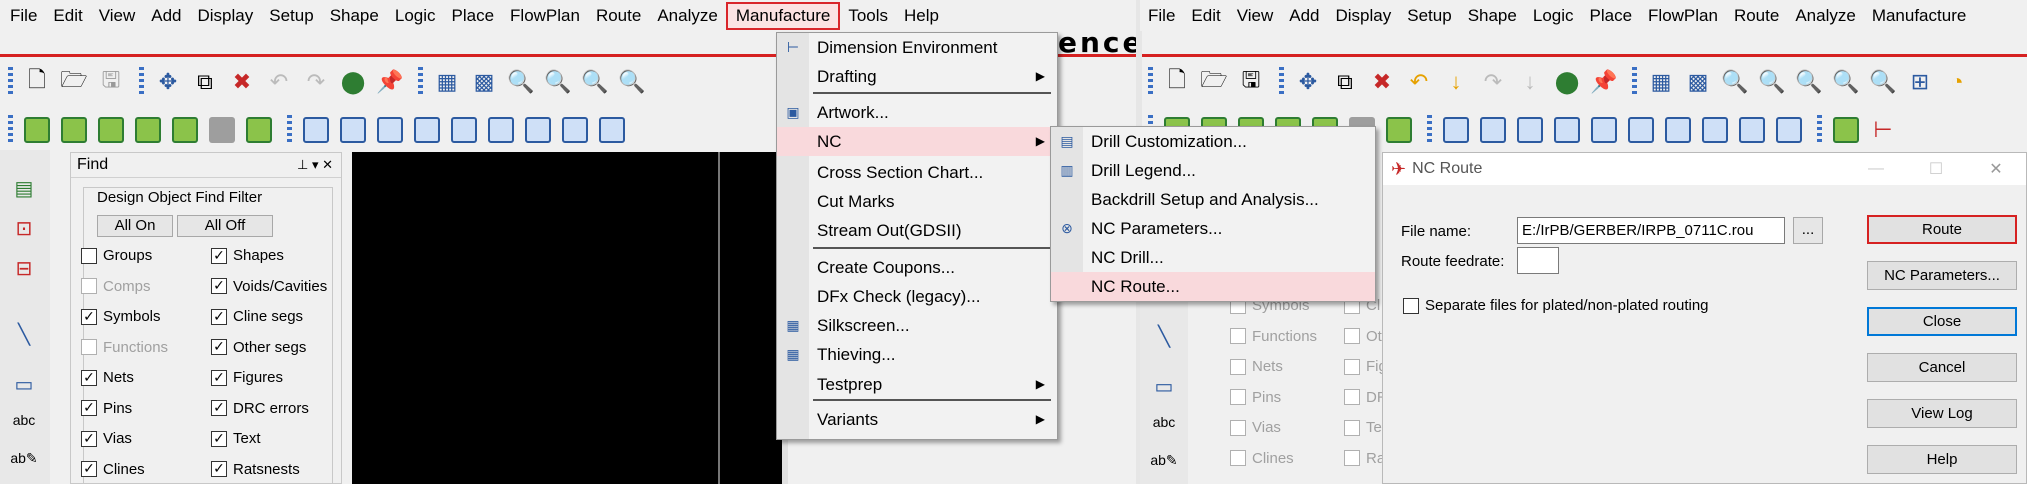  What do you see at coordinates (1530, 82) in the screenshot?
I see `redo-3-icon: ↓` at bounding box center [1530, 82].